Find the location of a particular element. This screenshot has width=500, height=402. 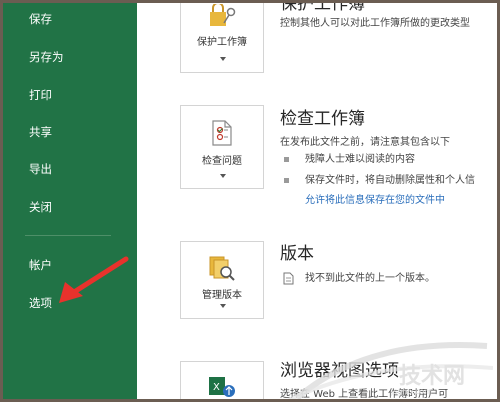

excel-browser-icon: X is located at coordinates (222, 387).